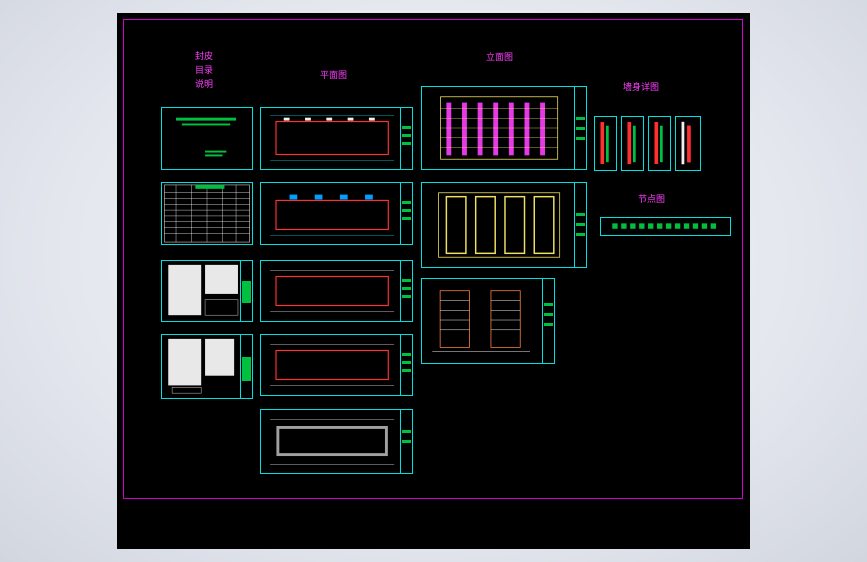 This screenshot has width=867, height=562. Describe the element at coordinates (500, 58) in the screenshot. I see `label-elevations: 立面图` at that location.